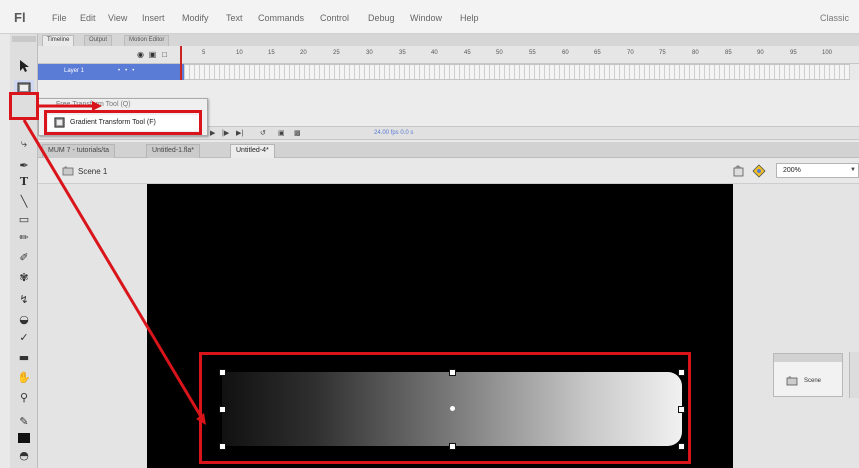 Image resolution: width=859 pixels, height=468 pixels. What do you see at coordinates (402, 53) in the screenshot?
I see `frame-number: 35` at bounding box center [402, 53].